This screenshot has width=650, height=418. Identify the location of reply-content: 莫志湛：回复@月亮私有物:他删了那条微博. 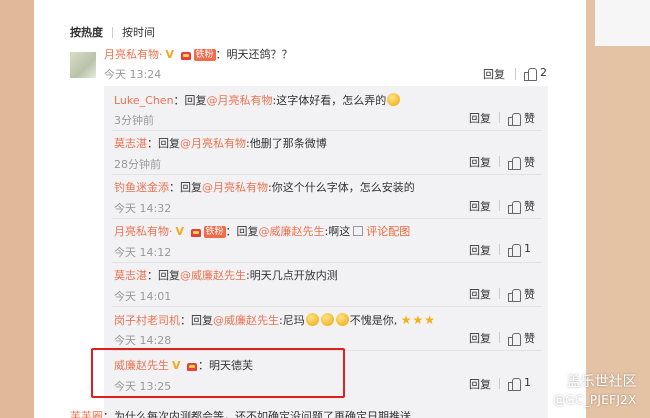
(220, 144).